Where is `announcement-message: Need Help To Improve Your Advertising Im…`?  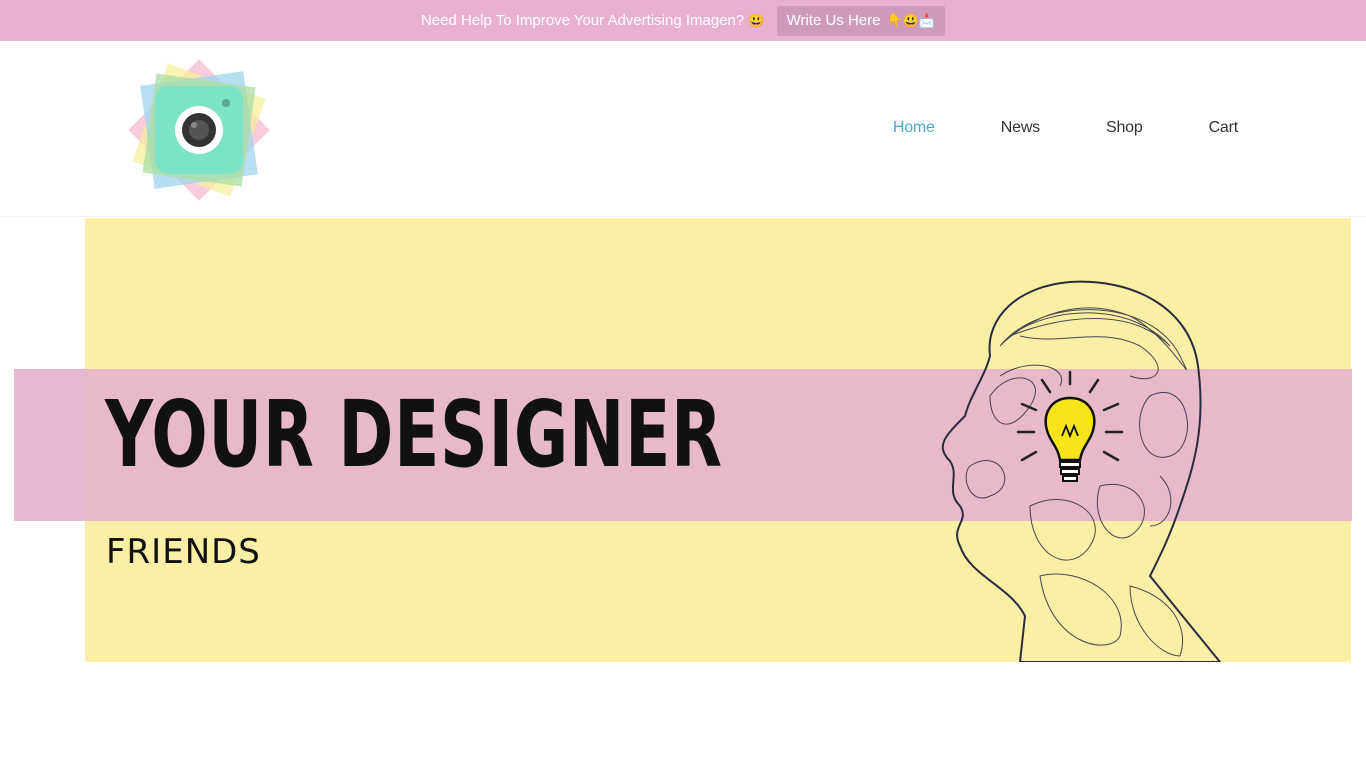
announcement-message: Need Help To Improve Your Advertising Im… is located at coordinates (593, 20).